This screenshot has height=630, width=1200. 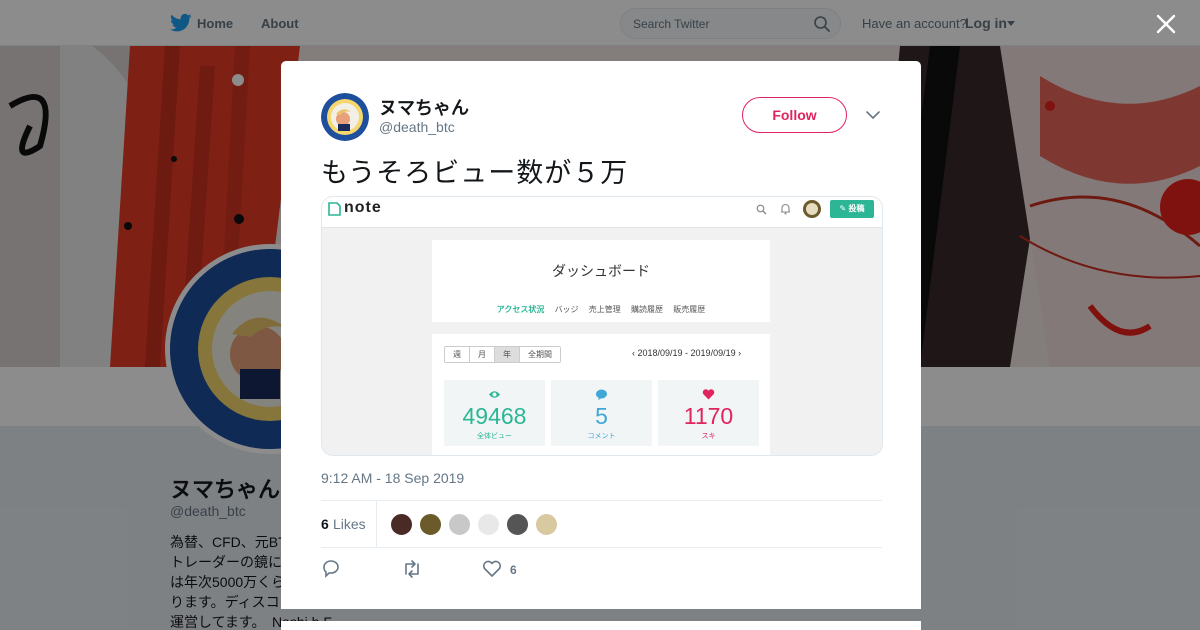 I want to click on tweet-text: もうそろビュー数が５万, so click(x=475, y=173).